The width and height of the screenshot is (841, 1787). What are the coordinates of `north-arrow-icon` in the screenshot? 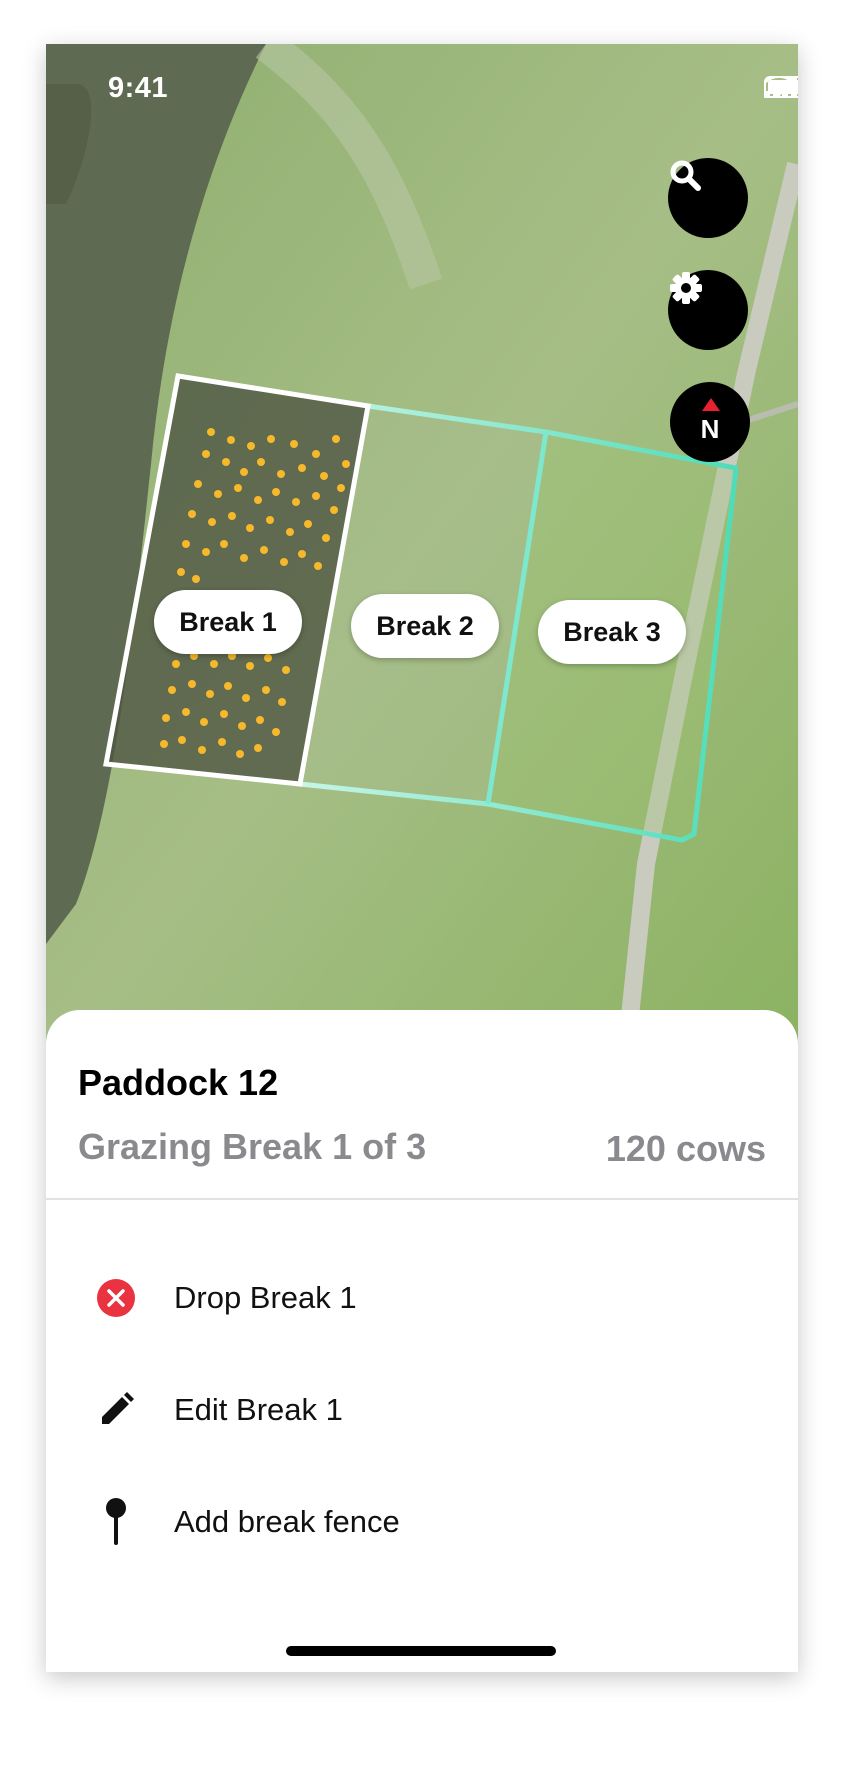 It's located at (711, 404).